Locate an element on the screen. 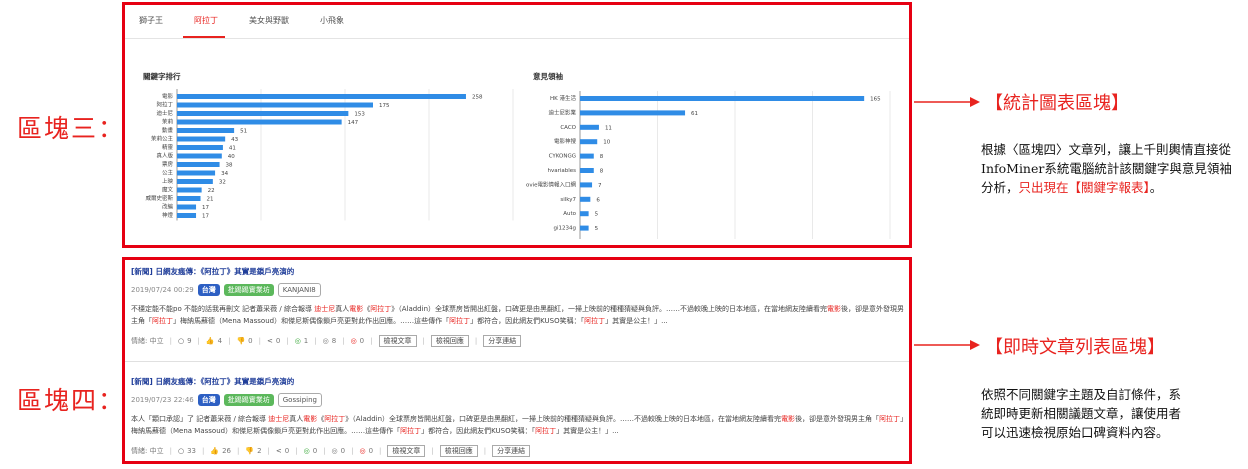  category-label: 上映 is located at coordinates (168, 181).